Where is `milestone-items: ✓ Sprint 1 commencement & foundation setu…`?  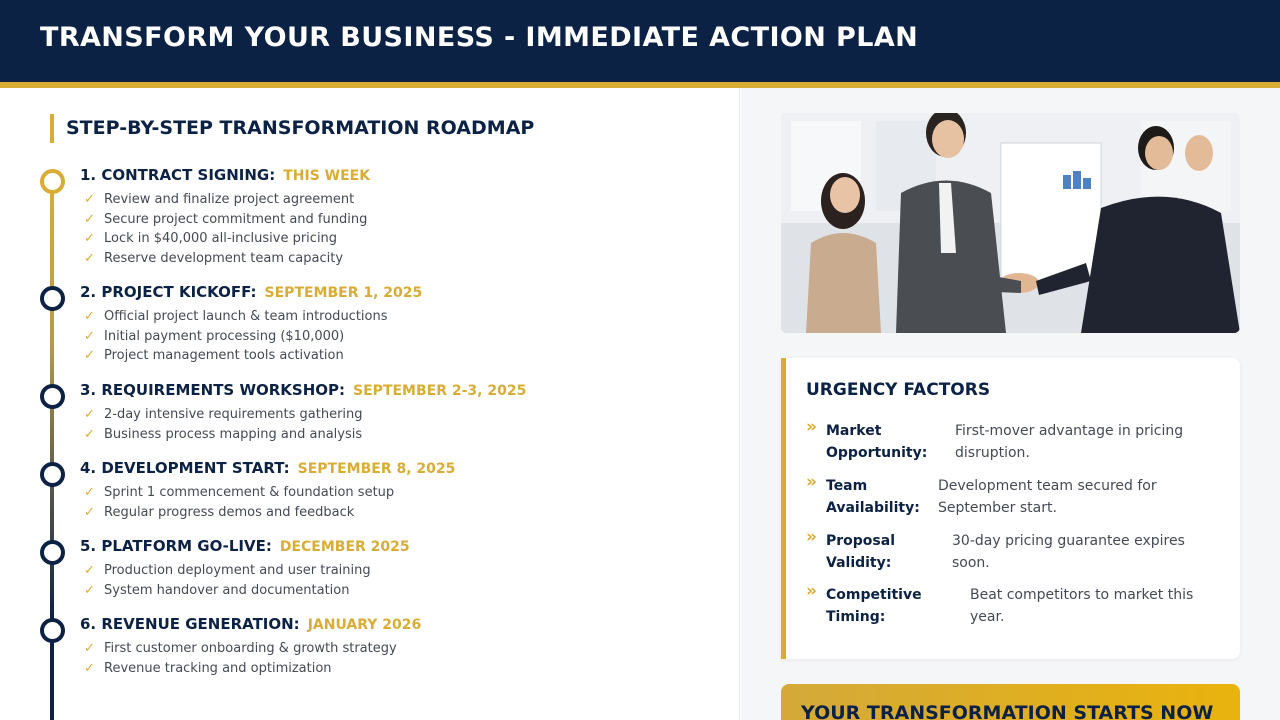
milestone-items: ✓ Sprint 1 commencement & foundation setu… is located at coordinates (239, 502).